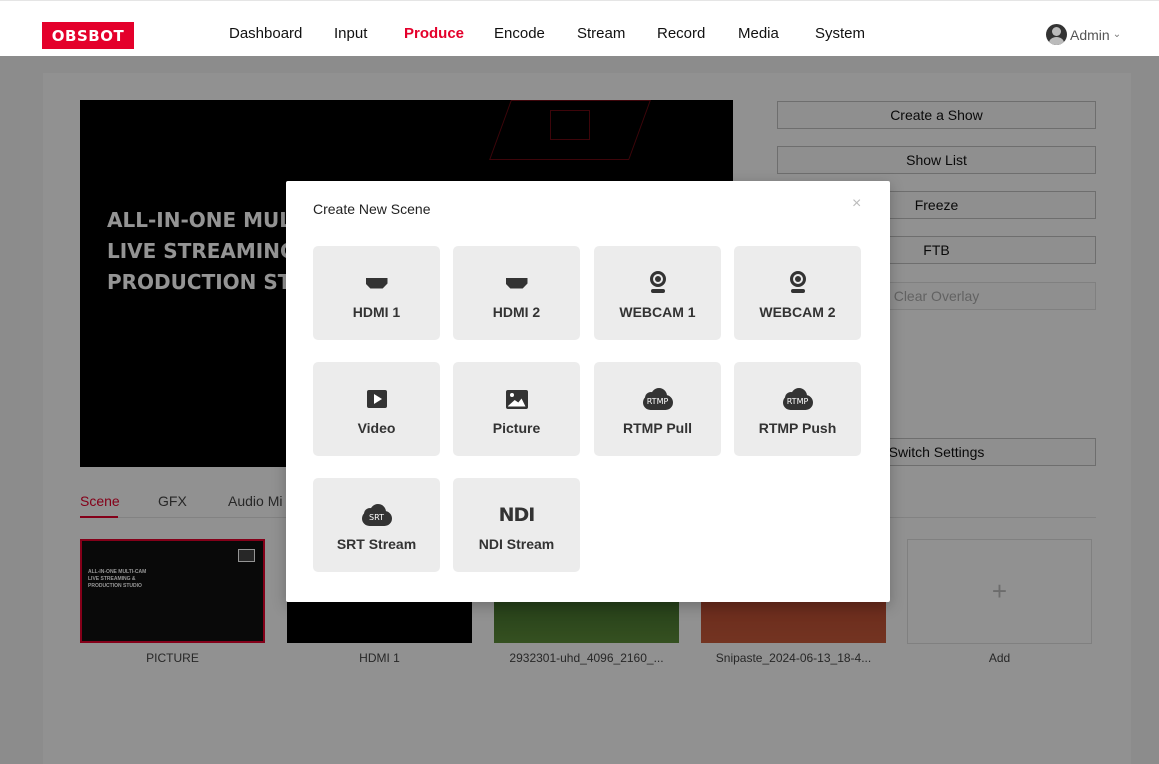 The image size is (1159, 764). Describe the element at coordinates (601, 33) in the screenshot. I see `nav-stream: Stream` at that location.